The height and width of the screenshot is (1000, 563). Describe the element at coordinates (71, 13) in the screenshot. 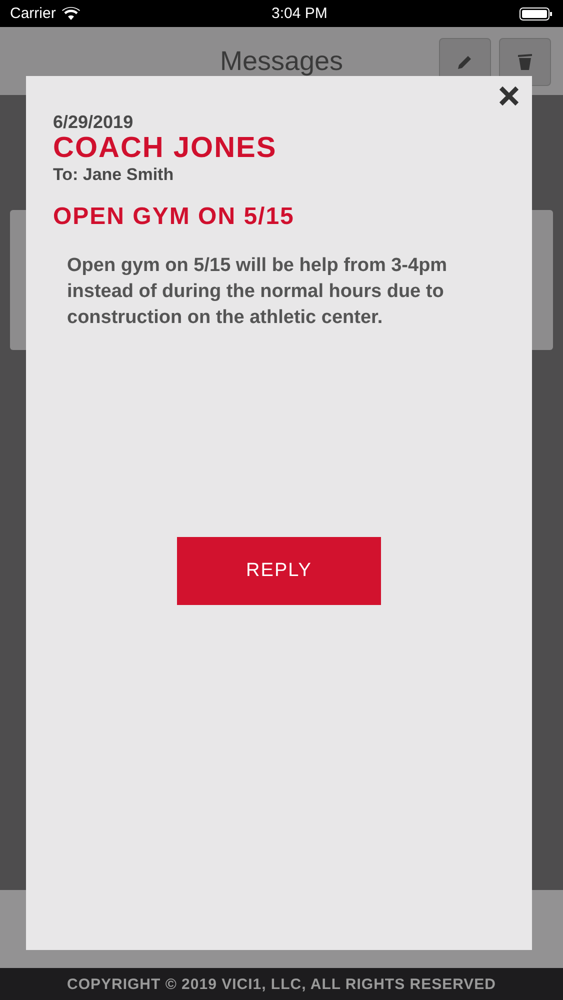

I see `wifi-icon` at that location.